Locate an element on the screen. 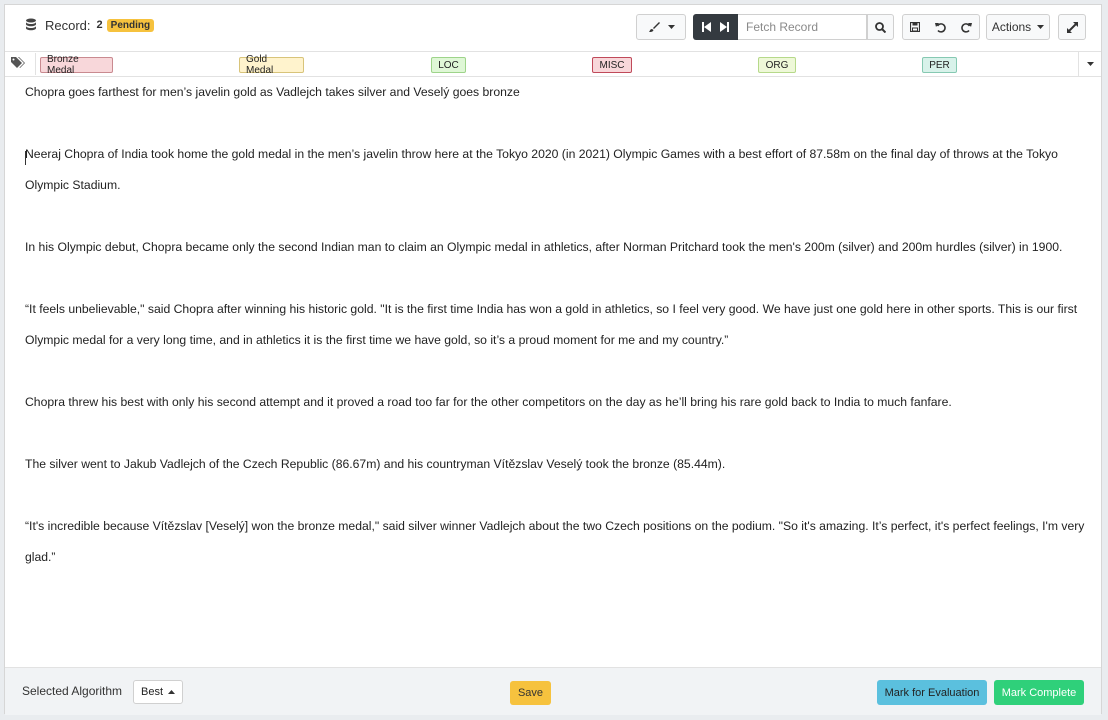  expand-button is located at coordinates (1072, 27).